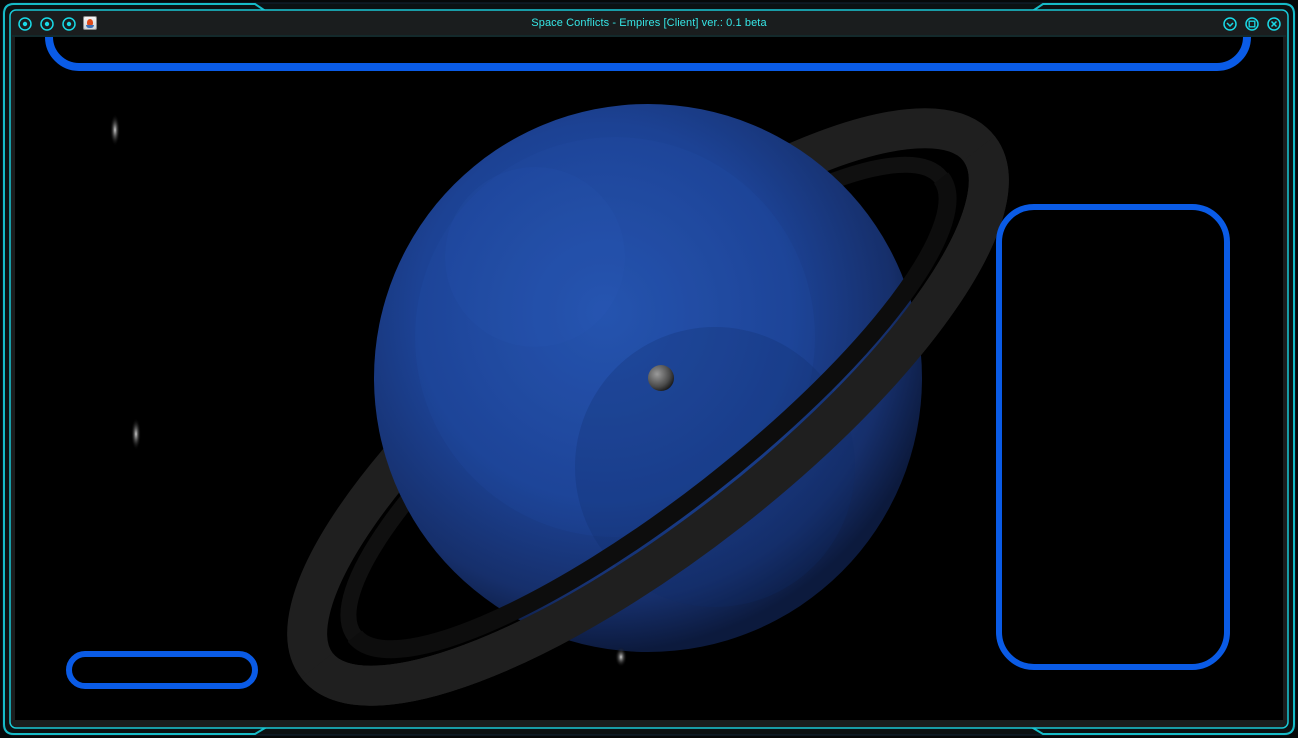  What do you see at coordinates (1274, 24) in the screenshot?
I see `close-x-icon` at bounding box center [1274, 24].